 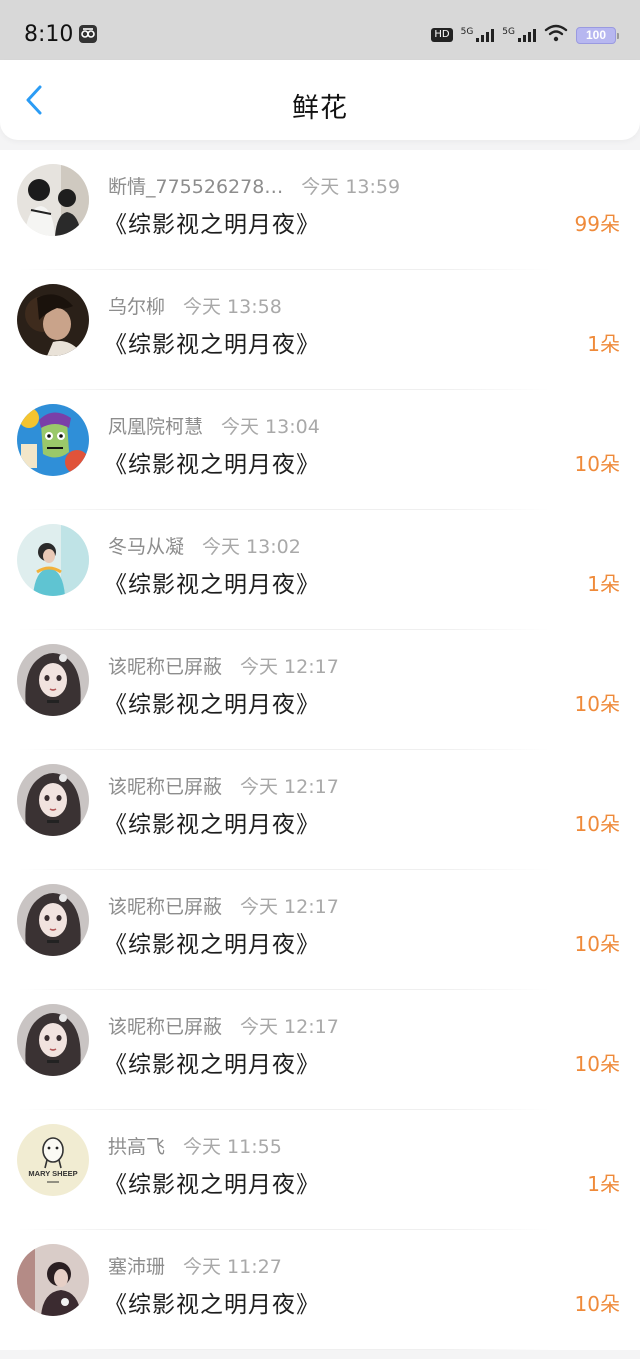 I want to click on user-name: 乌尔柳, so click(x=137, y=307).